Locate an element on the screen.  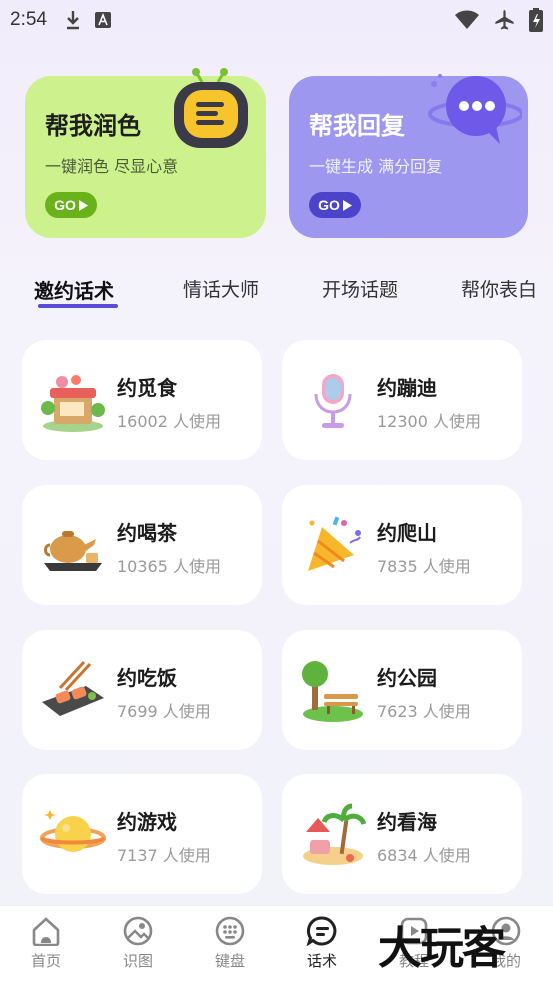
item-usage: 7623 人使用 is located at coordinates (424, 711).